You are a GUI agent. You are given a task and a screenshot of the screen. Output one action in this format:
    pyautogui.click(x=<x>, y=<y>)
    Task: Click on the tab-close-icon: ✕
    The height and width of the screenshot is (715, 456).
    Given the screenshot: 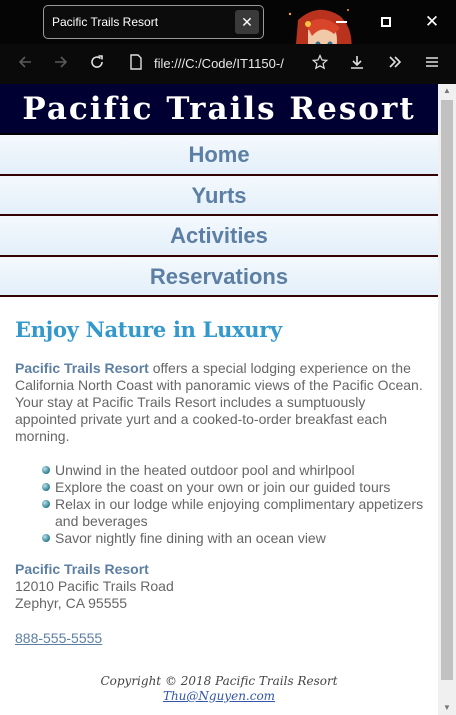 What is the action you would take?
    pyautogui.click(x=247, y=22)
    